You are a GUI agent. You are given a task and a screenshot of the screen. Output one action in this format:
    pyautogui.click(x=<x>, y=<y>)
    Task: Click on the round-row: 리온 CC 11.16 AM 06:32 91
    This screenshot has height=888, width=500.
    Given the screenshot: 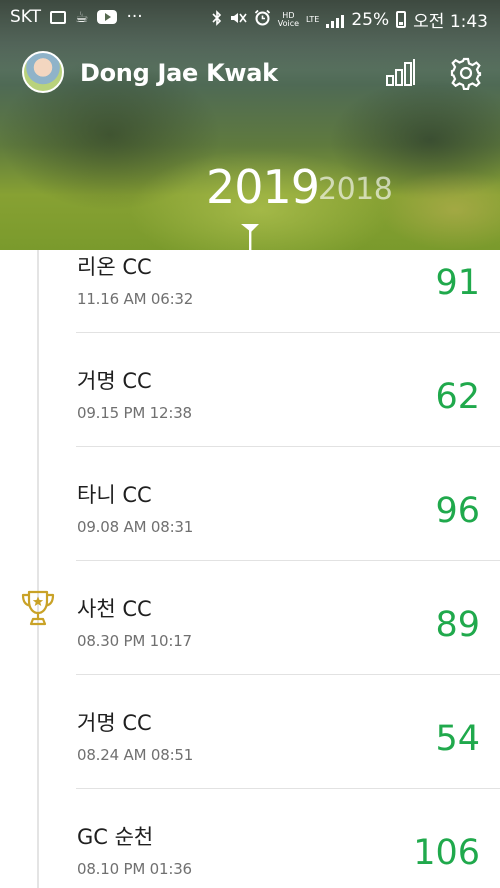 What is the action you would take?
    pyautogui.click(x=250, y=291)
    